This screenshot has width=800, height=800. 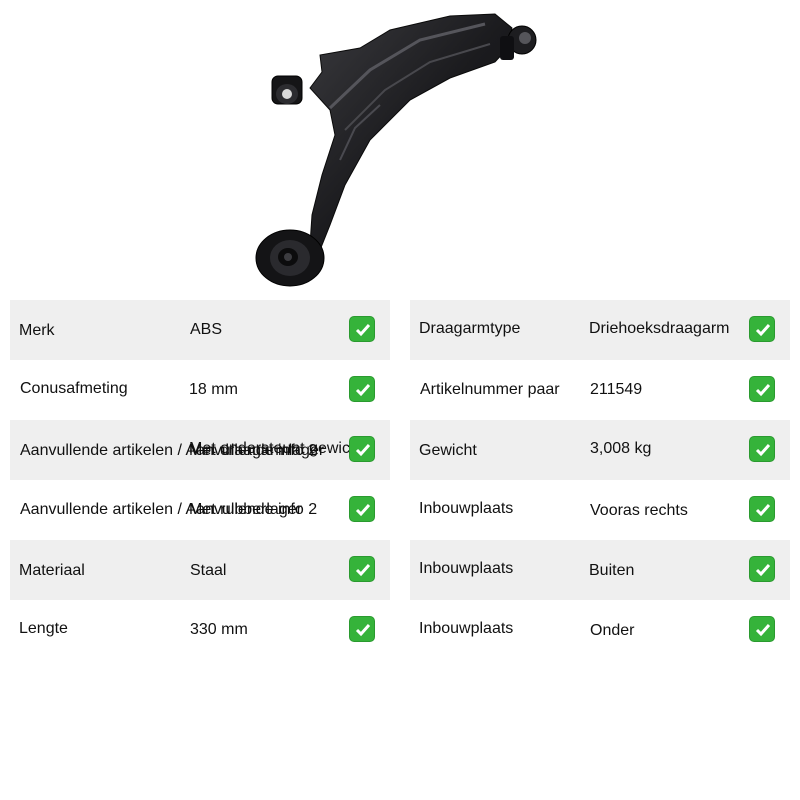 What do you see at coordinates (470, 328) in the screenshot?
I see `spec-label: Draagarmtype` at bounding box center [470, 328].